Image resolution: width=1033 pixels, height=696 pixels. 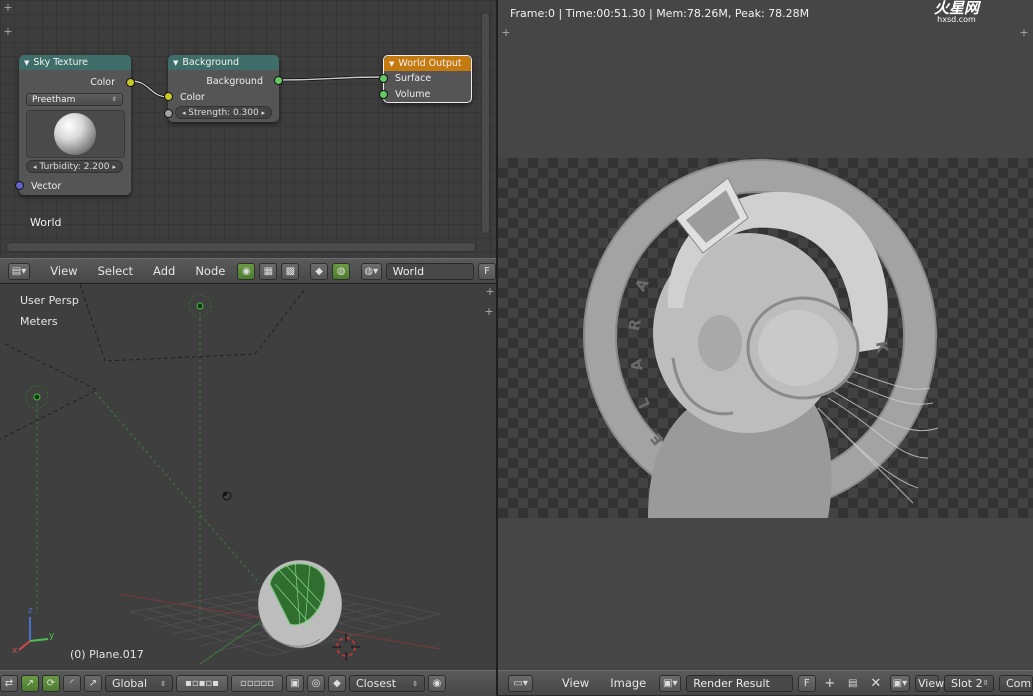 What do you see at coordinates (268, 271) in the screenshot?
I see `compositing-nodes-icon: ▦` at bounding box center [268, 271].